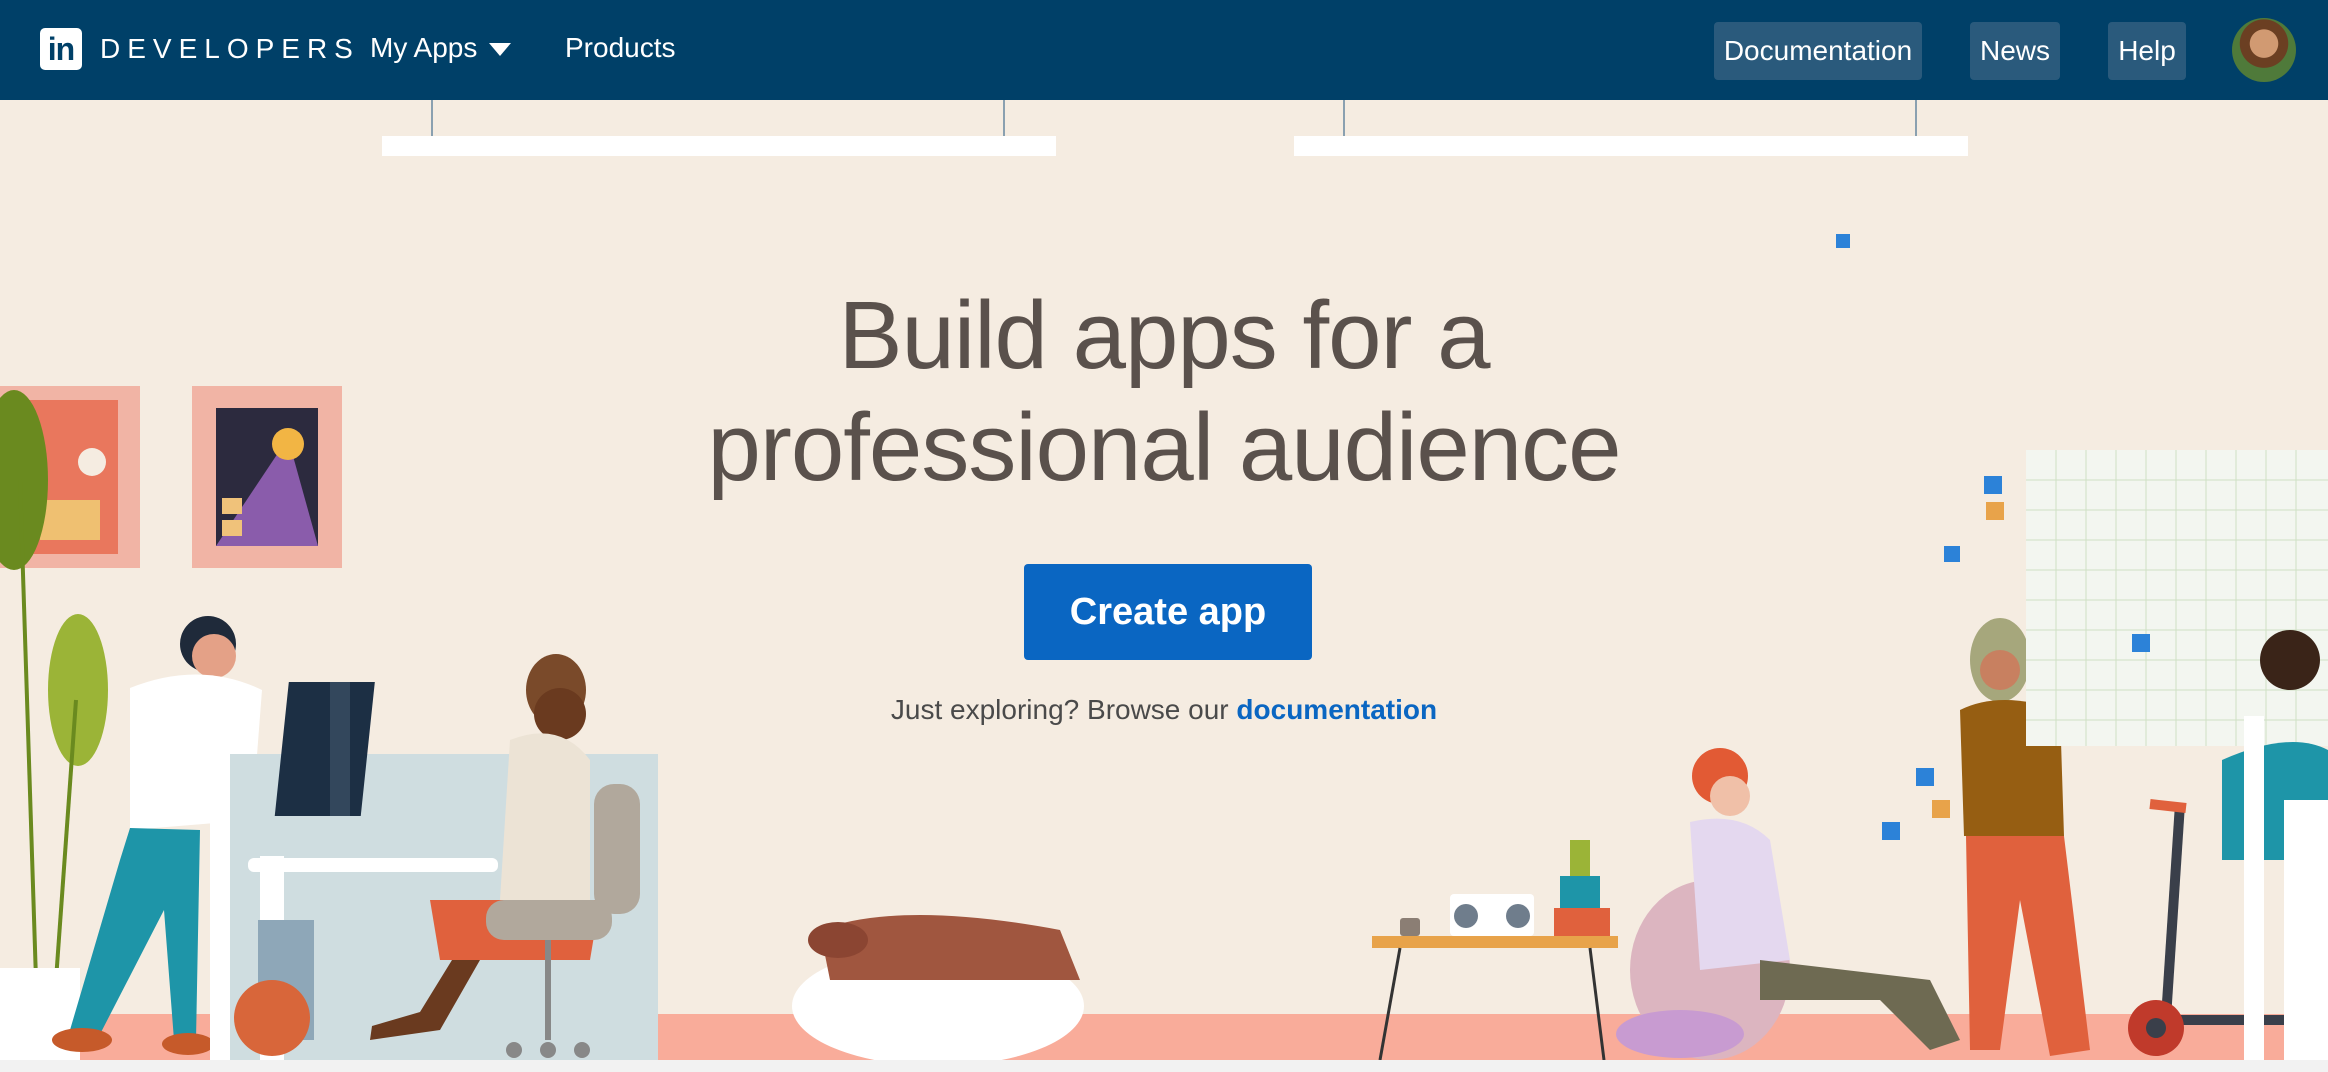  I want to click on desk-programmer, so click(434, 857).